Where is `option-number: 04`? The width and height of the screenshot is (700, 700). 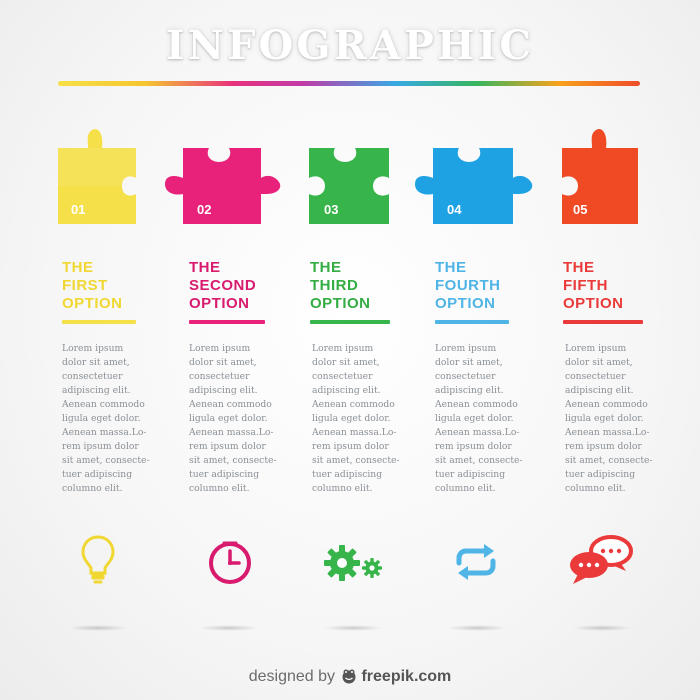 option-number: 04 is located at coordinates (454, 209).